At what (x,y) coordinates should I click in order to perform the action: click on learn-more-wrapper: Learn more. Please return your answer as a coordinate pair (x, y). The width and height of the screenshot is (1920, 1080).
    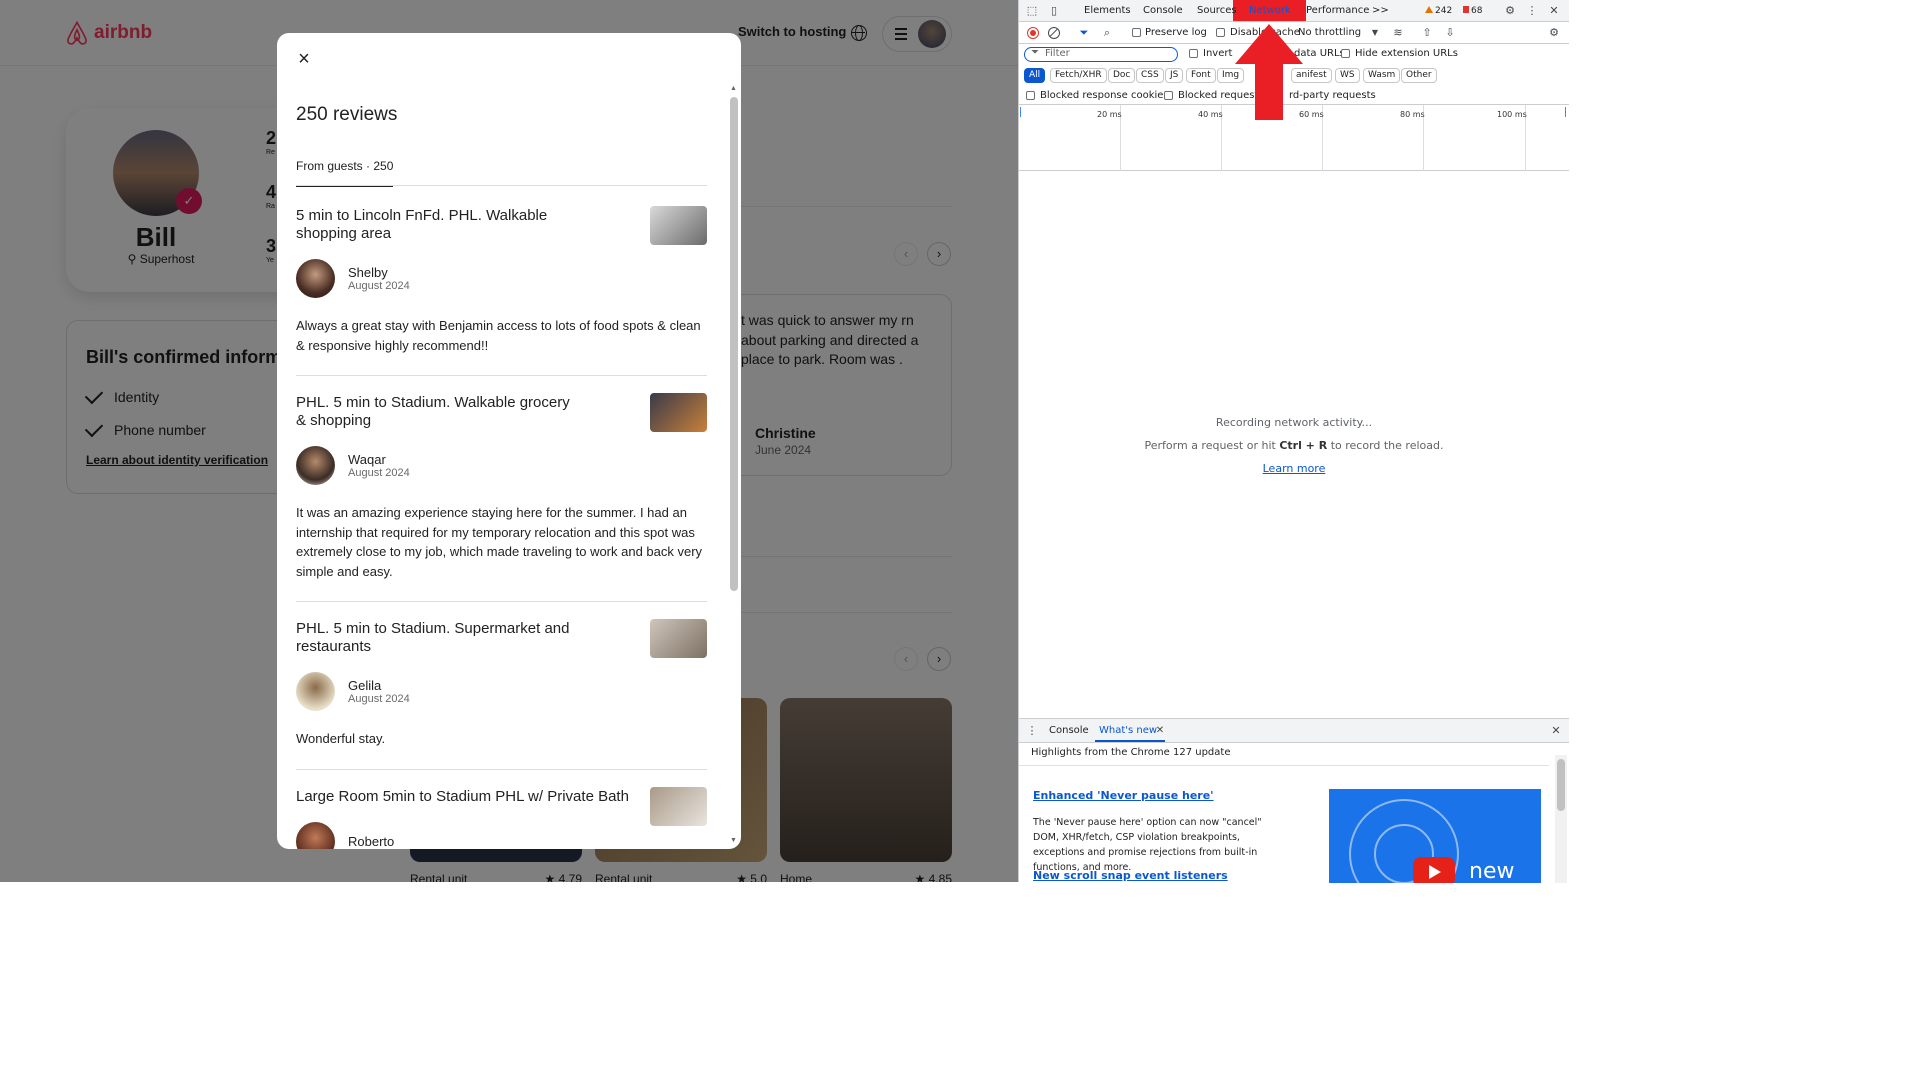
    Looking at the image, I should click on (1294, 468).